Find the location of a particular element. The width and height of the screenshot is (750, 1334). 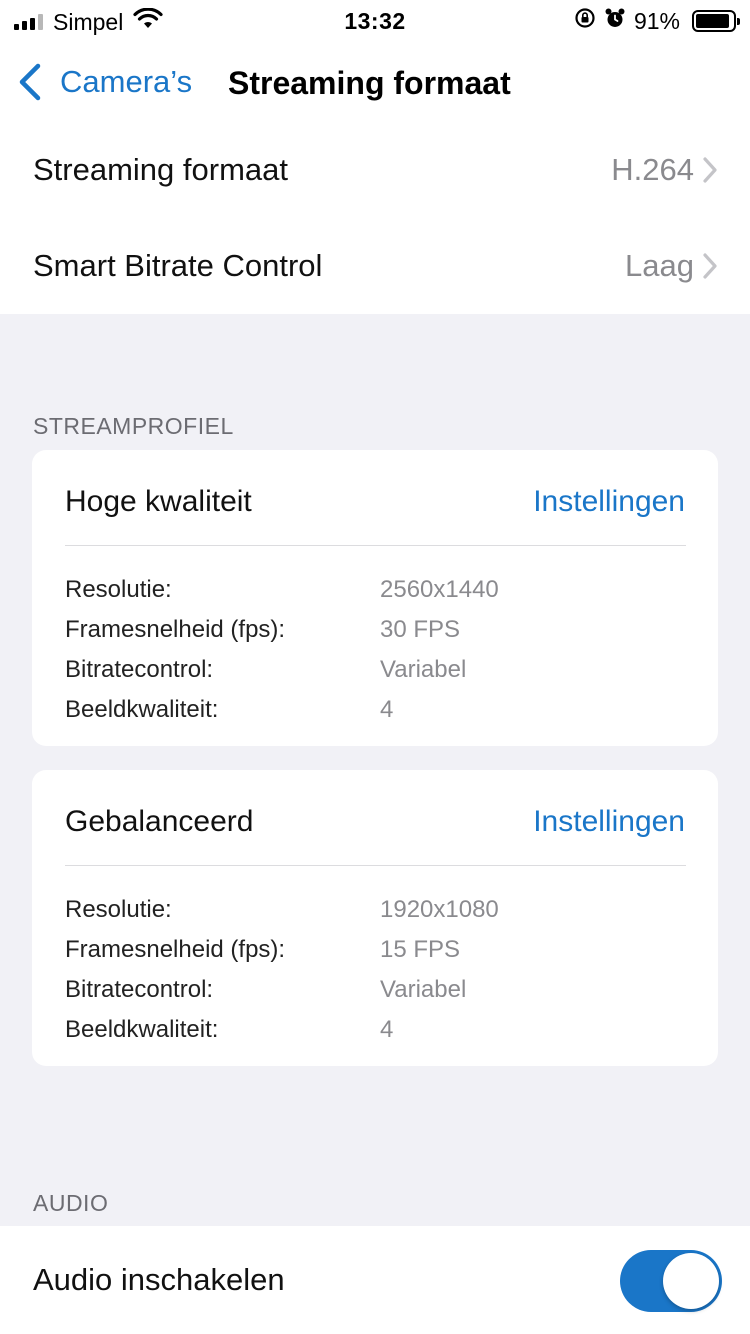

streaming-format-label: Streaming formaat is located at coordinates (160, 169).